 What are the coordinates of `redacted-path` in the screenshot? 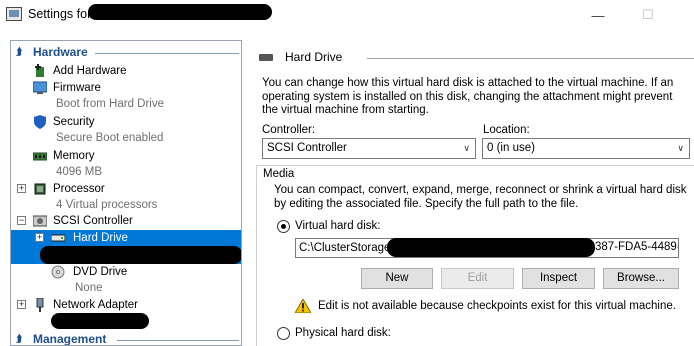 It's located at (491, 247).